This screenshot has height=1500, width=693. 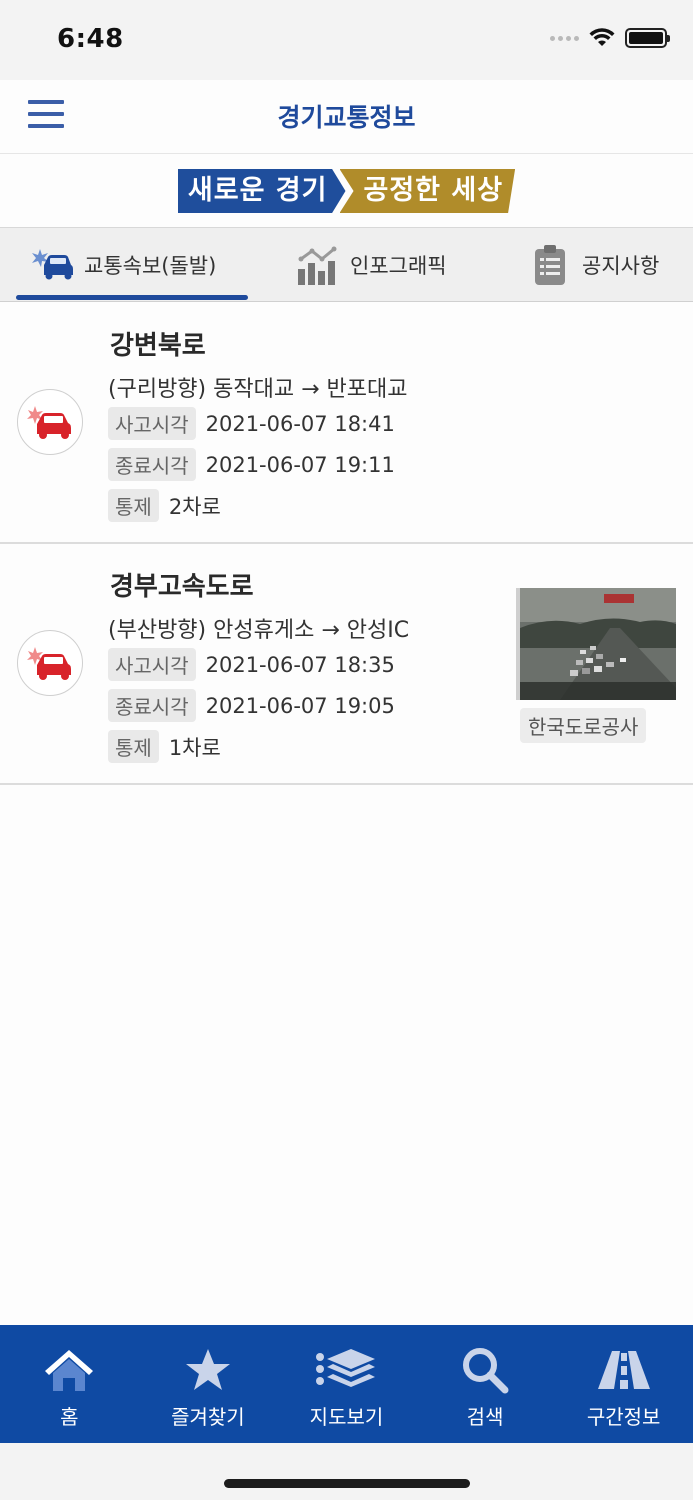 I want to click on control-value: 1차로, so click(x=194, y=747).